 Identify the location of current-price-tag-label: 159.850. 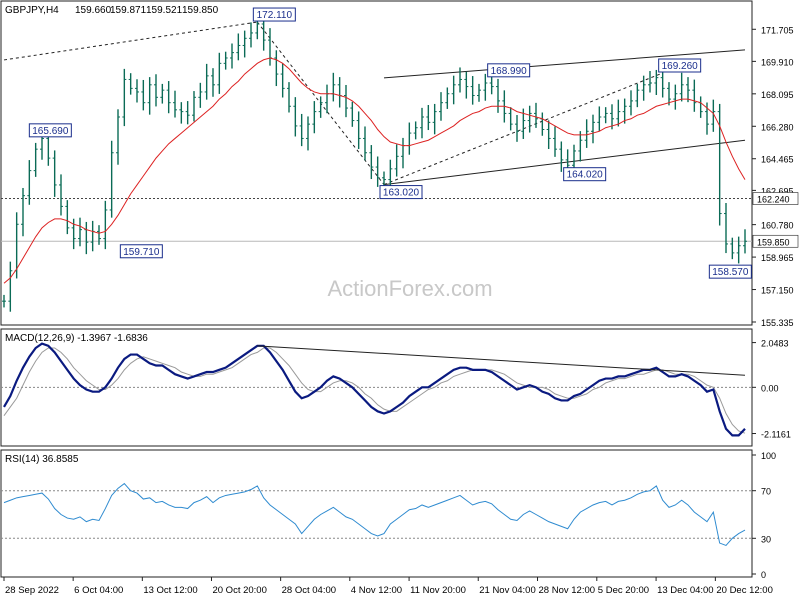
(773, 242).